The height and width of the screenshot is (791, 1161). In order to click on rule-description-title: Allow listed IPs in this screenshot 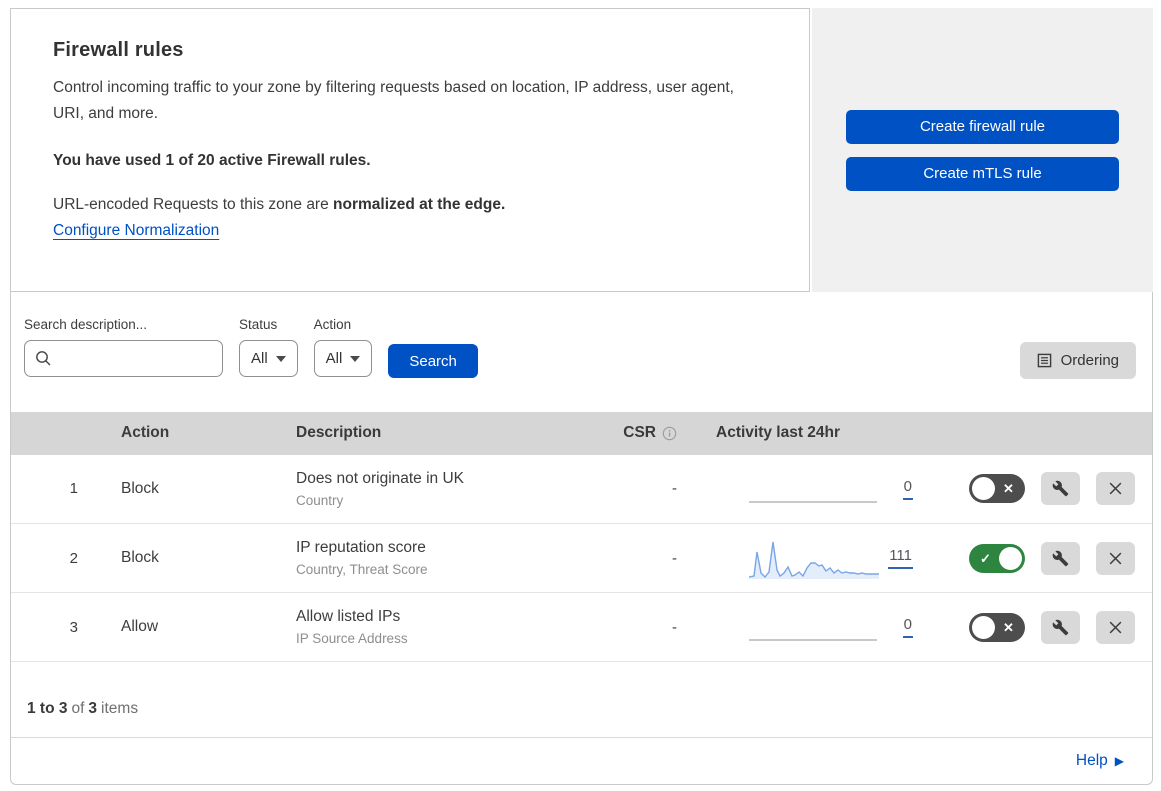, I will do `click(348, 617)`.